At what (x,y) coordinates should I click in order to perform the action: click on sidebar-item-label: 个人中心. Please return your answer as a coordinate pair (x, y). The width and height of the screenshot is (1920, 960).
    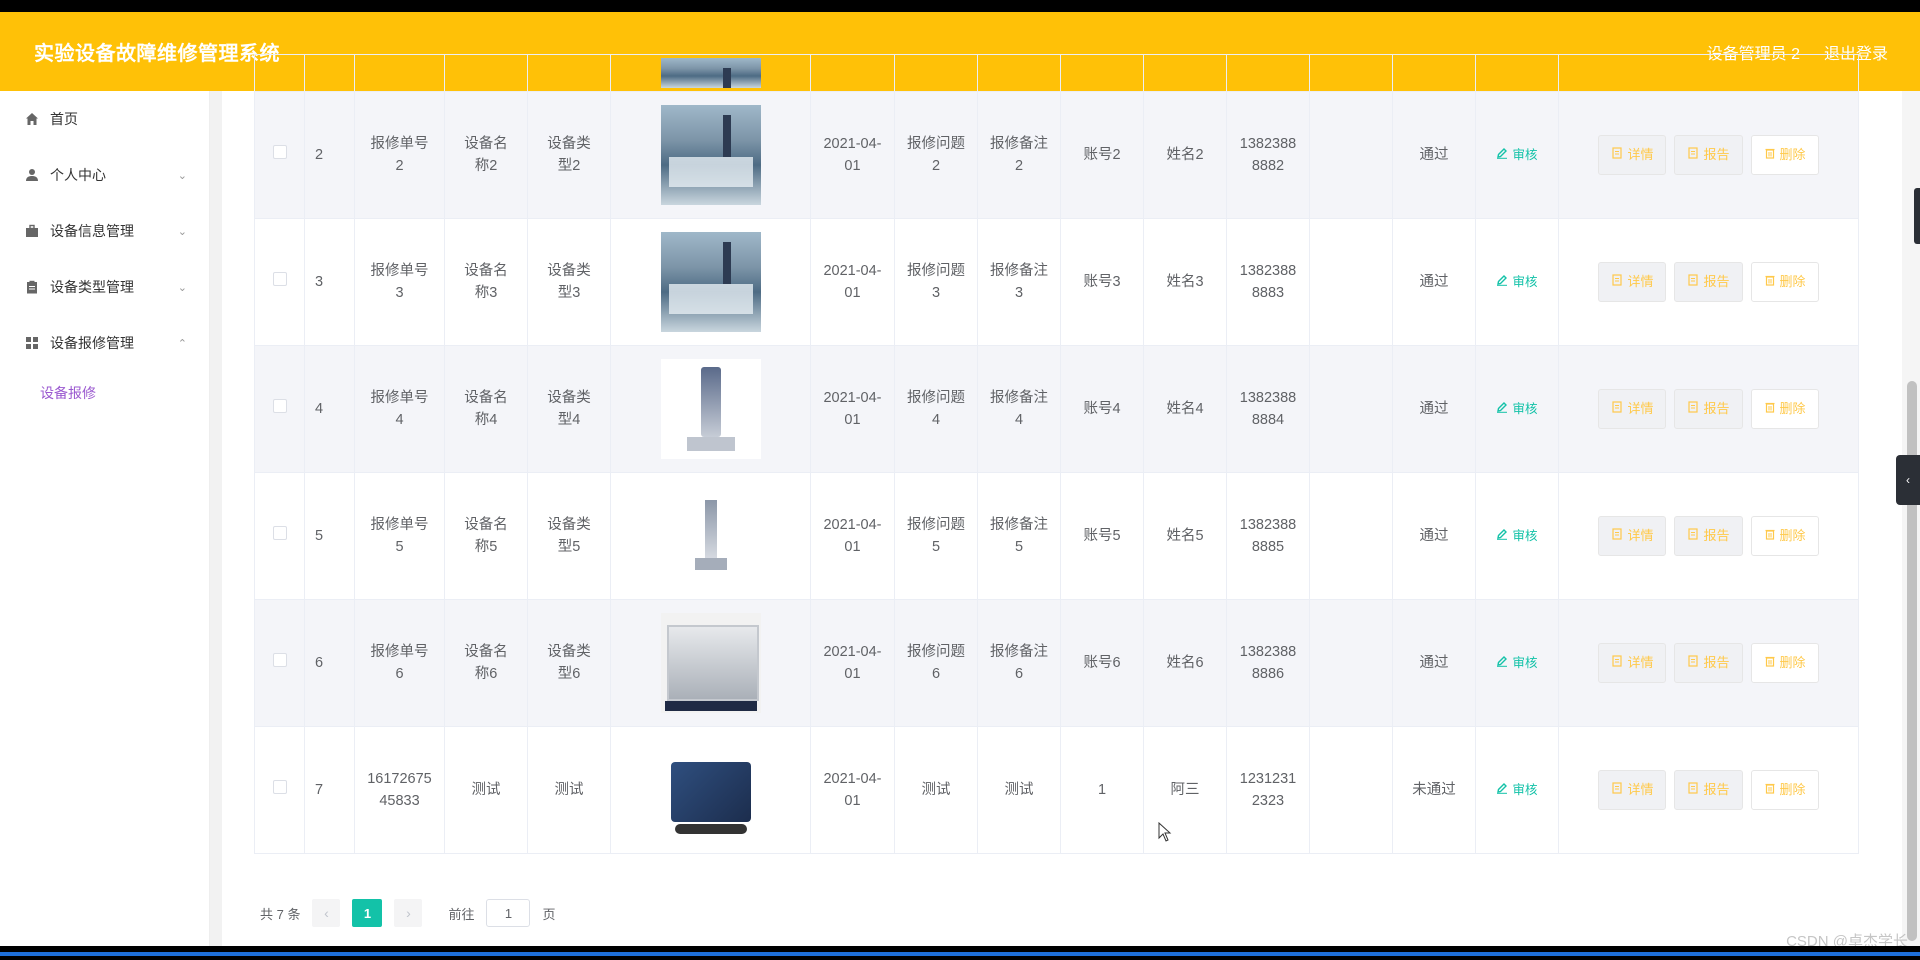
    Looking at the image, I should click on (78, 175).